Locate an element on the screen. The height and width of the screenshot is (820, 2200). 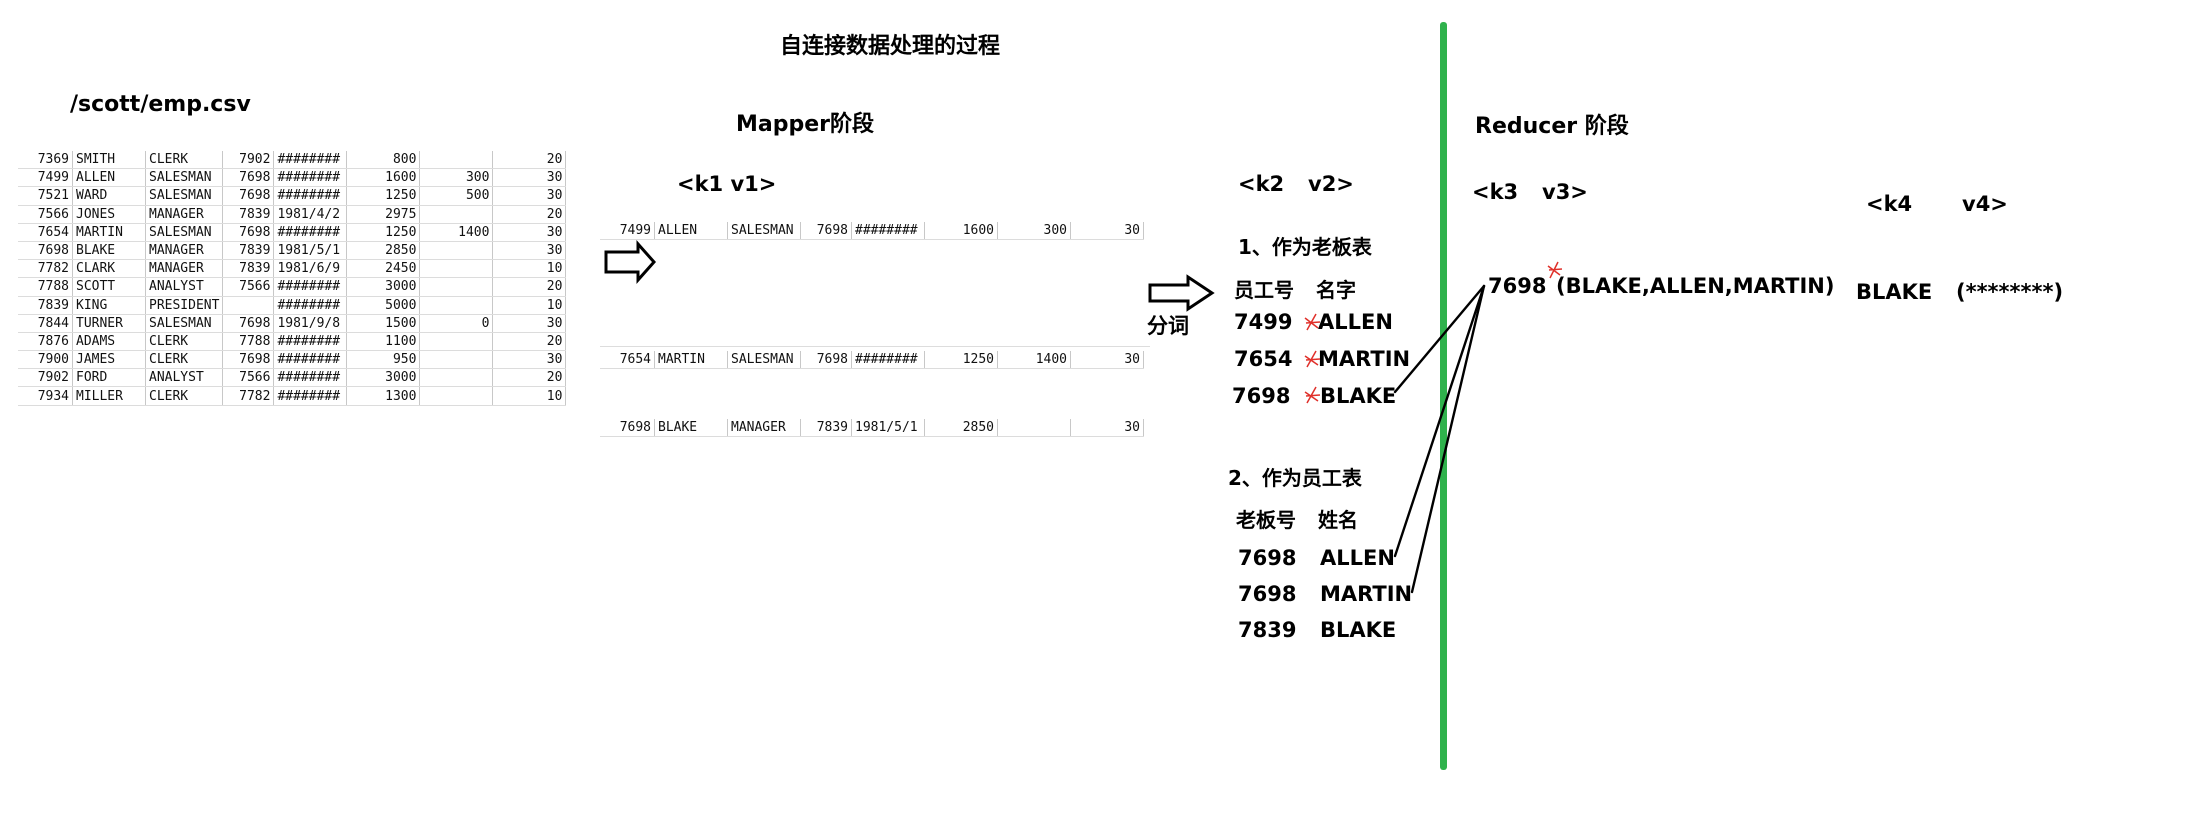
mapper-arrow-icon is located at coordinates (630, 262).